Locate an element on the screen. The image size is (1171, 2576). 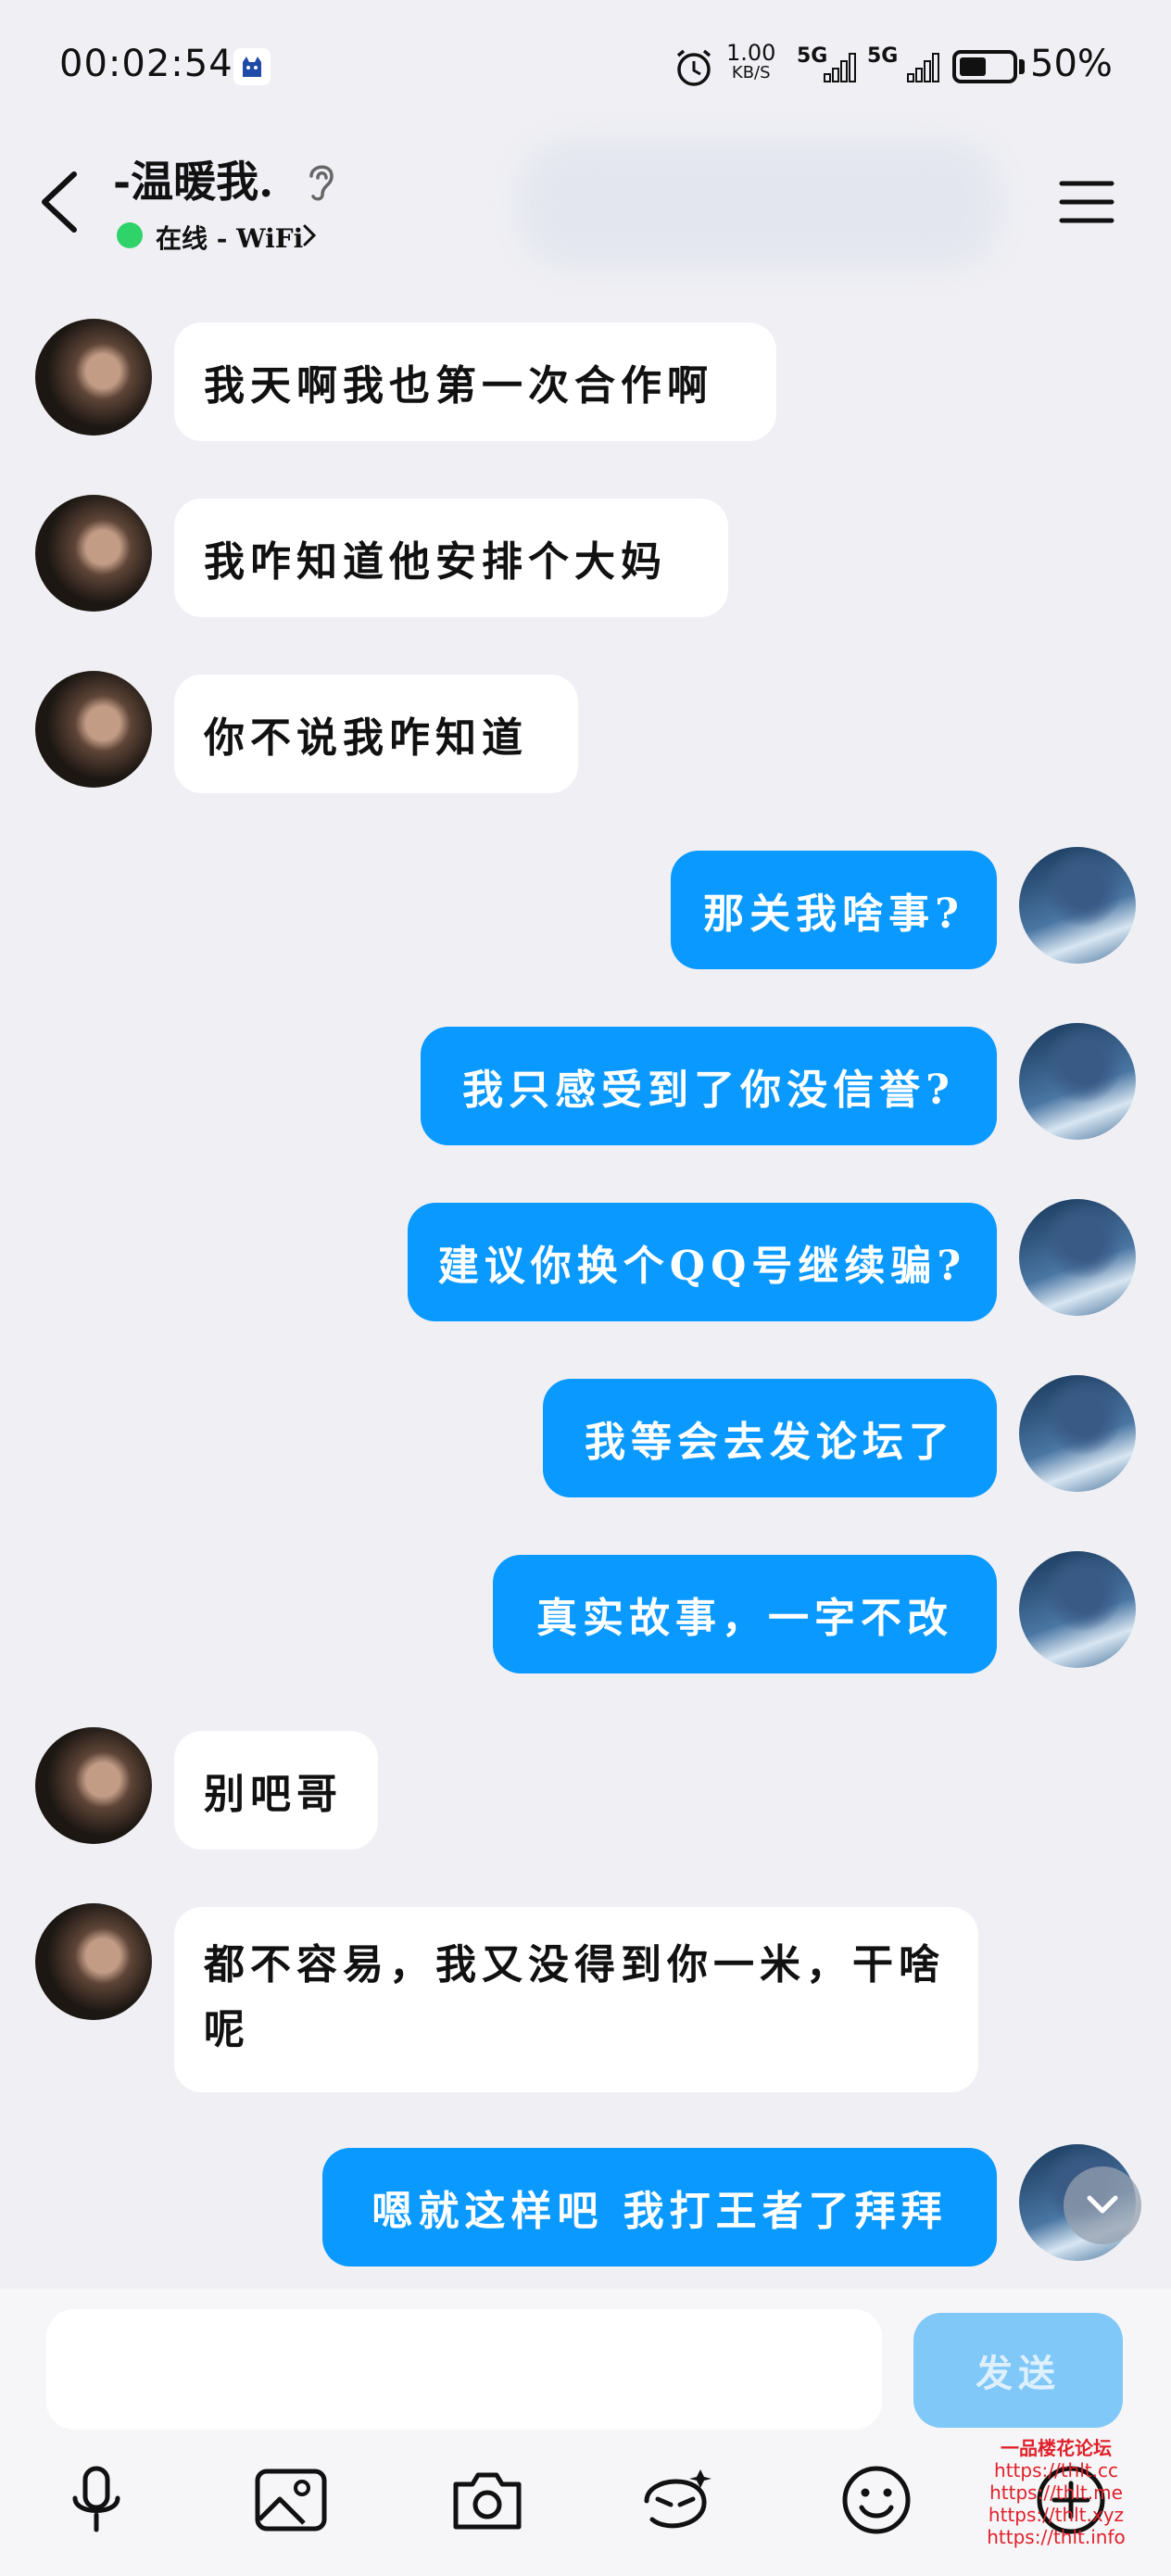
network-type-2: 5G is located at coordinates (883, 56).